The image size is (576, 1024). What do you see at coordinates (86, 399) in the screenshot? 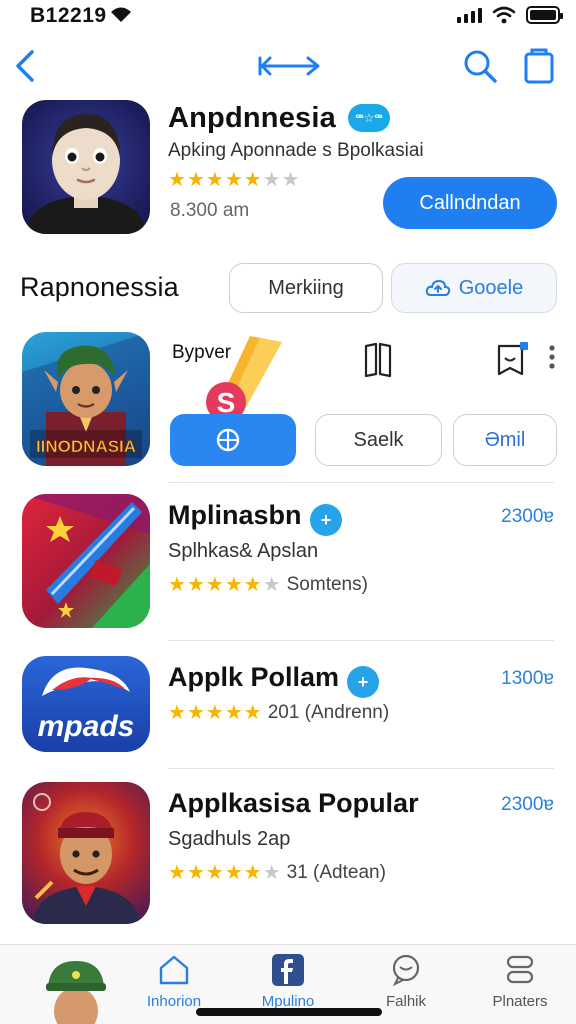
I see `app-icon: IINODNASIA` at bounding box center [86, 399].